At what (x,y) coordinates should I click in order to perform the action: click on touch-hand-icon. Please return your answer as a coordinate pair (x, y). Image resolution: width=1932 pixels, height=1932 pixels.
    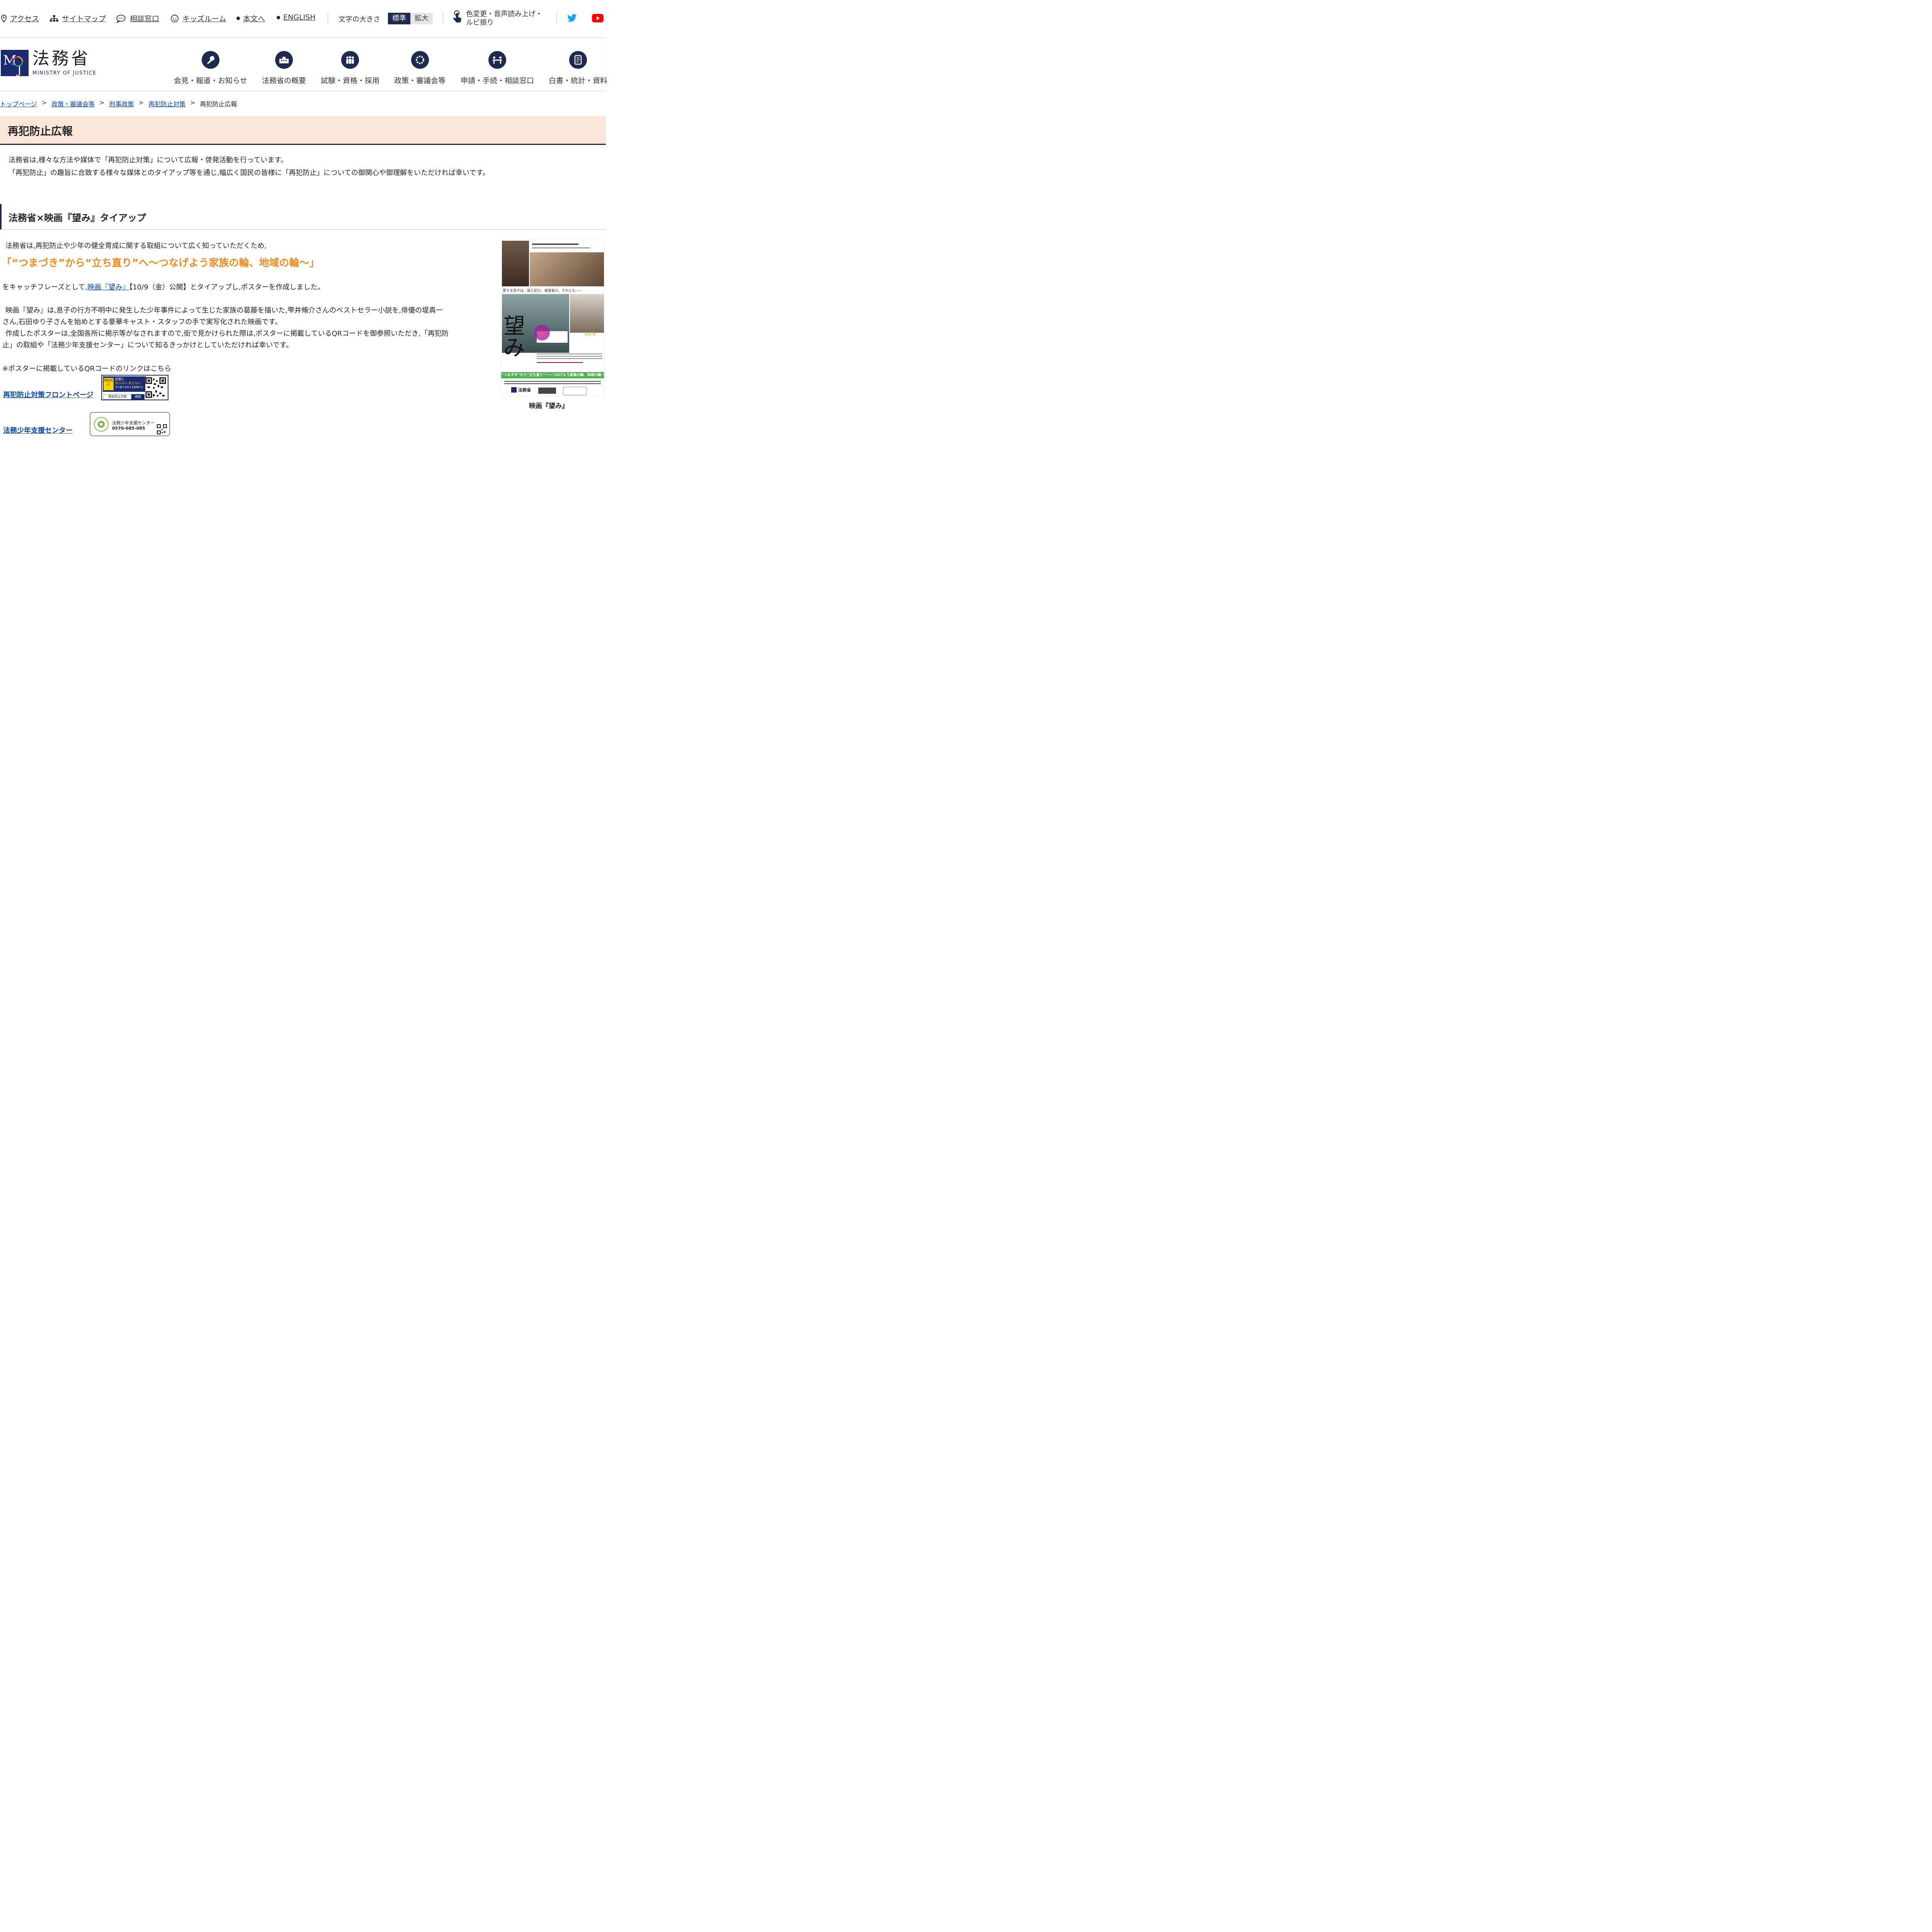
    Looking at the image, I should click on (457, 16).